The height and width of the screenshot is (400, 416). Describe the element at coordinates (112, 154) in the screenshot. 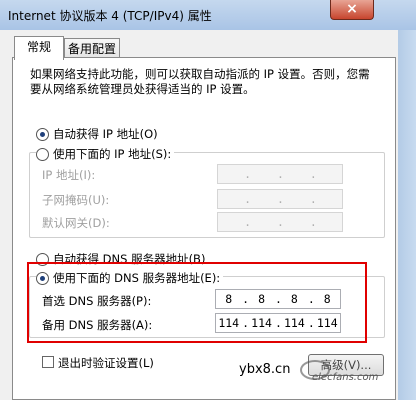

I see `radio-manual-ip-label: 使用下面的 IP 地址(S):` at that location.